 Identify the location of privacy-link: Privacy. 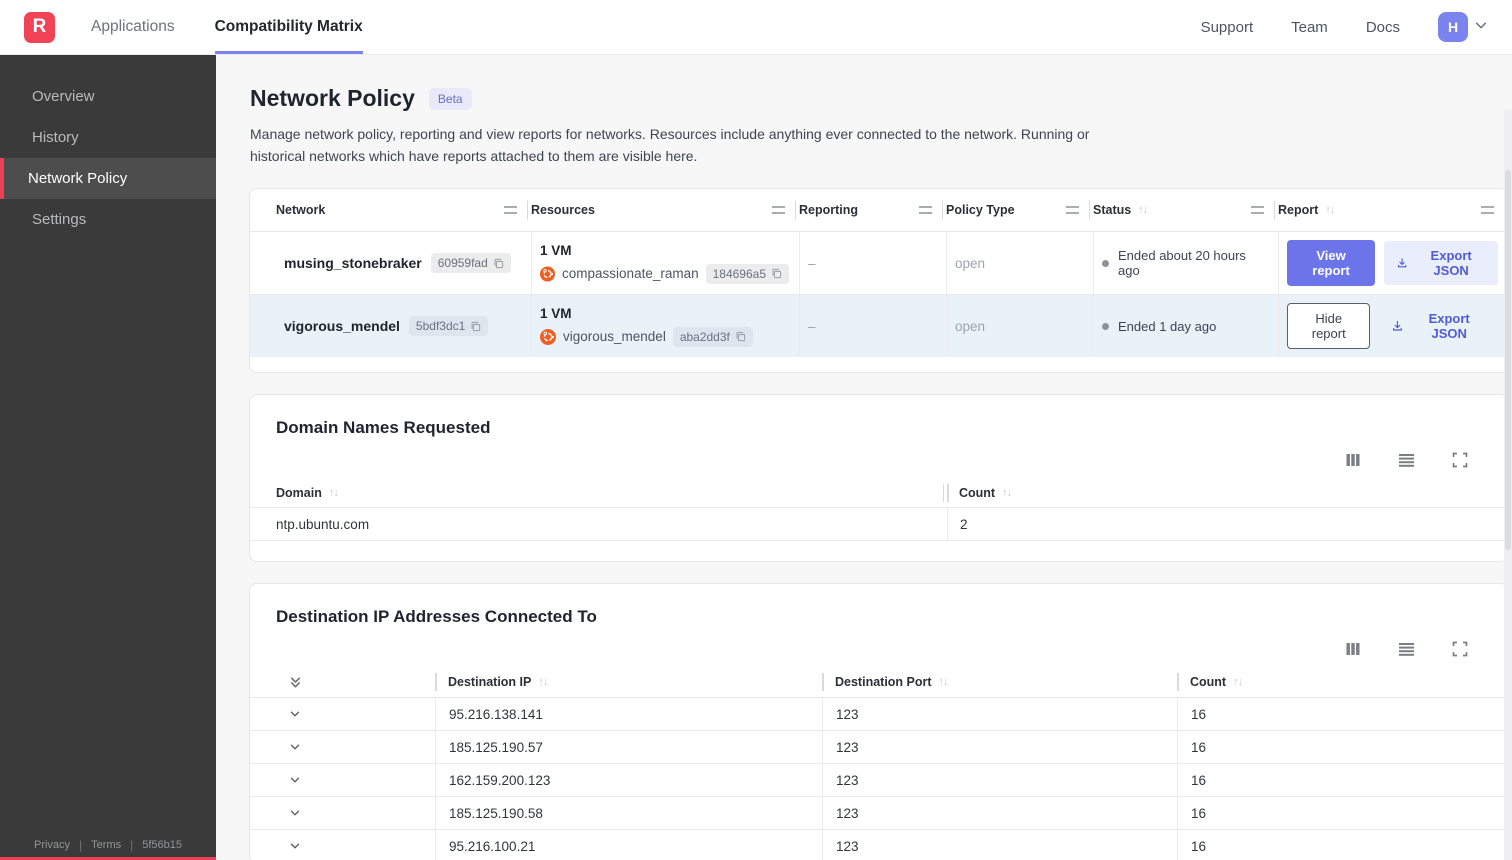
(52, 845).